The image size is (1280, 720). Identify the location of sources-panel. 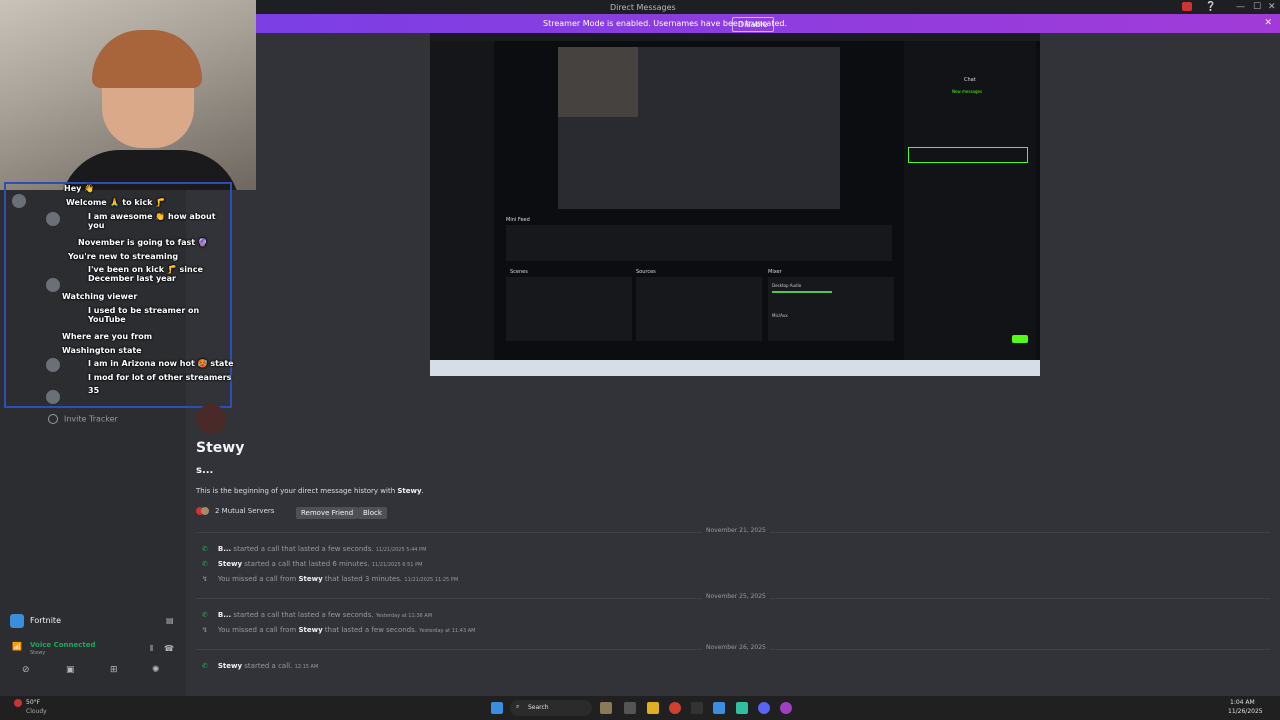
(699, 309).